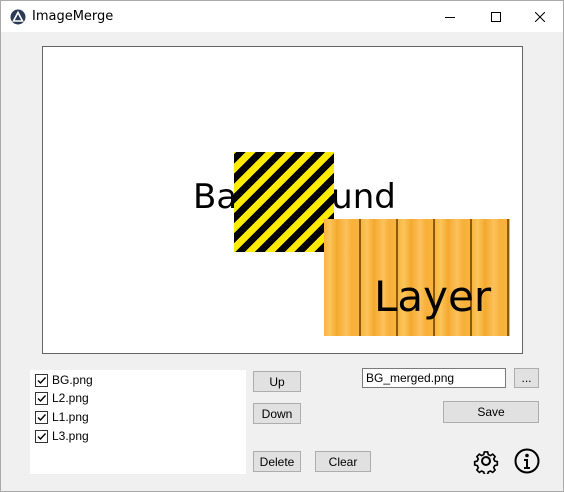 The image size is (564, 492). I want to click on layer-file-list: BG.png L2.png L1.png L3.png, so click(138, 422).